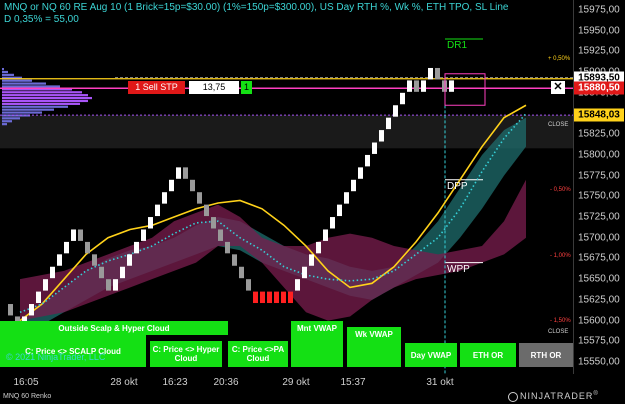 This screenshot has height=404, width=625. I want to click on price-pa-cloud-button: C: Price <>PA Cloud, so click(258, 354).